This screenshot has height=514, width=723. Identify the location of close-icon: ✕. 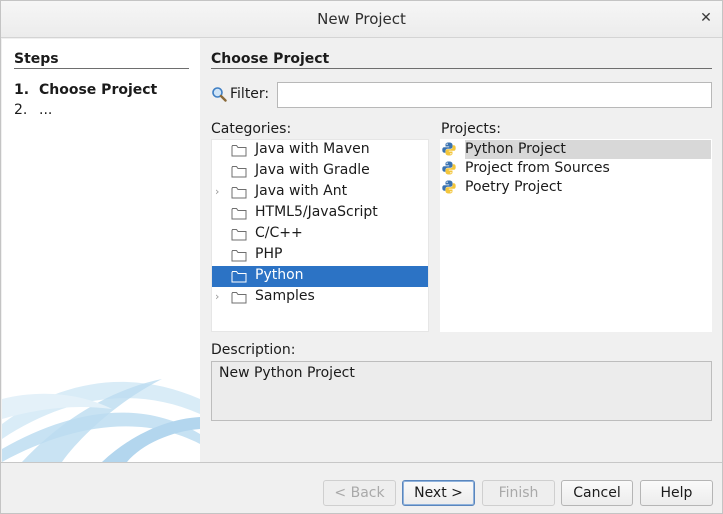
(706, 18).